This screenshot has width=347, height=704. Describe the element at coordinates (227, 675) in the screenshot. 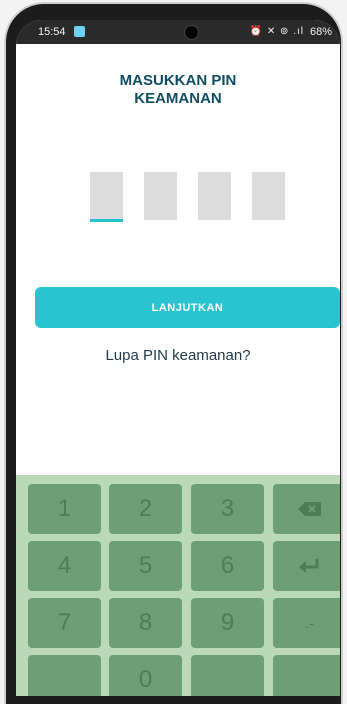

I see `empty-key-mid` at that location.